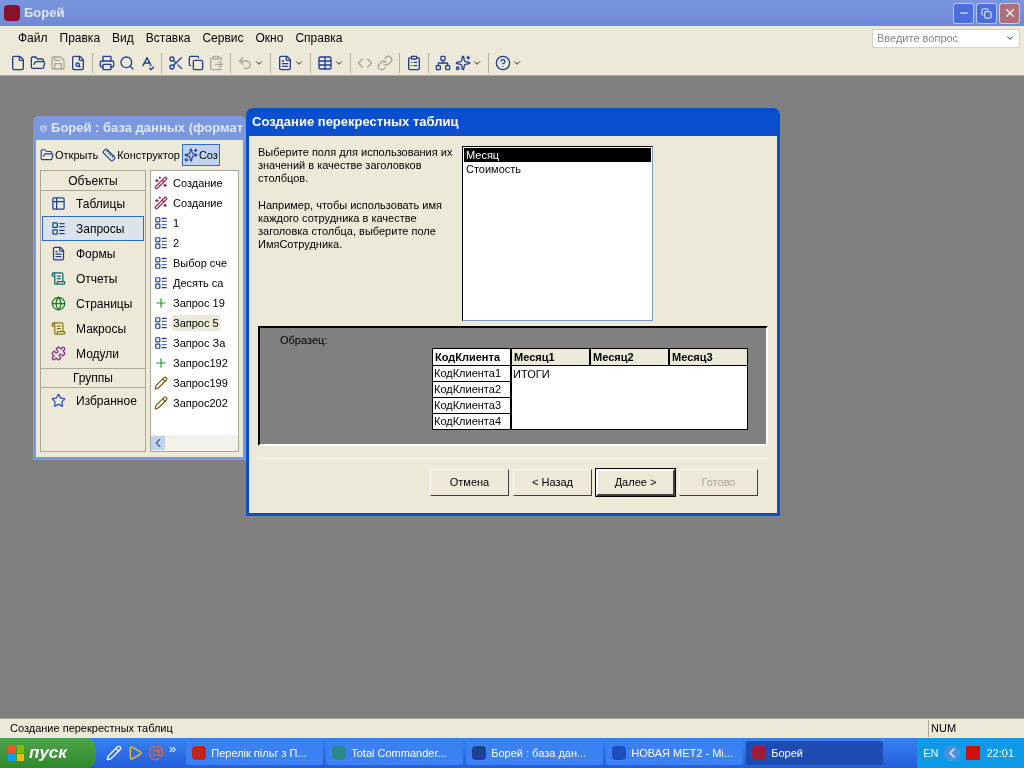 This screenshot has width=1024, height=768. What do you see at coordinates (1000, 753) in the screenshot?
I see `clock: 22:01` at bounding box center [1000, 753].